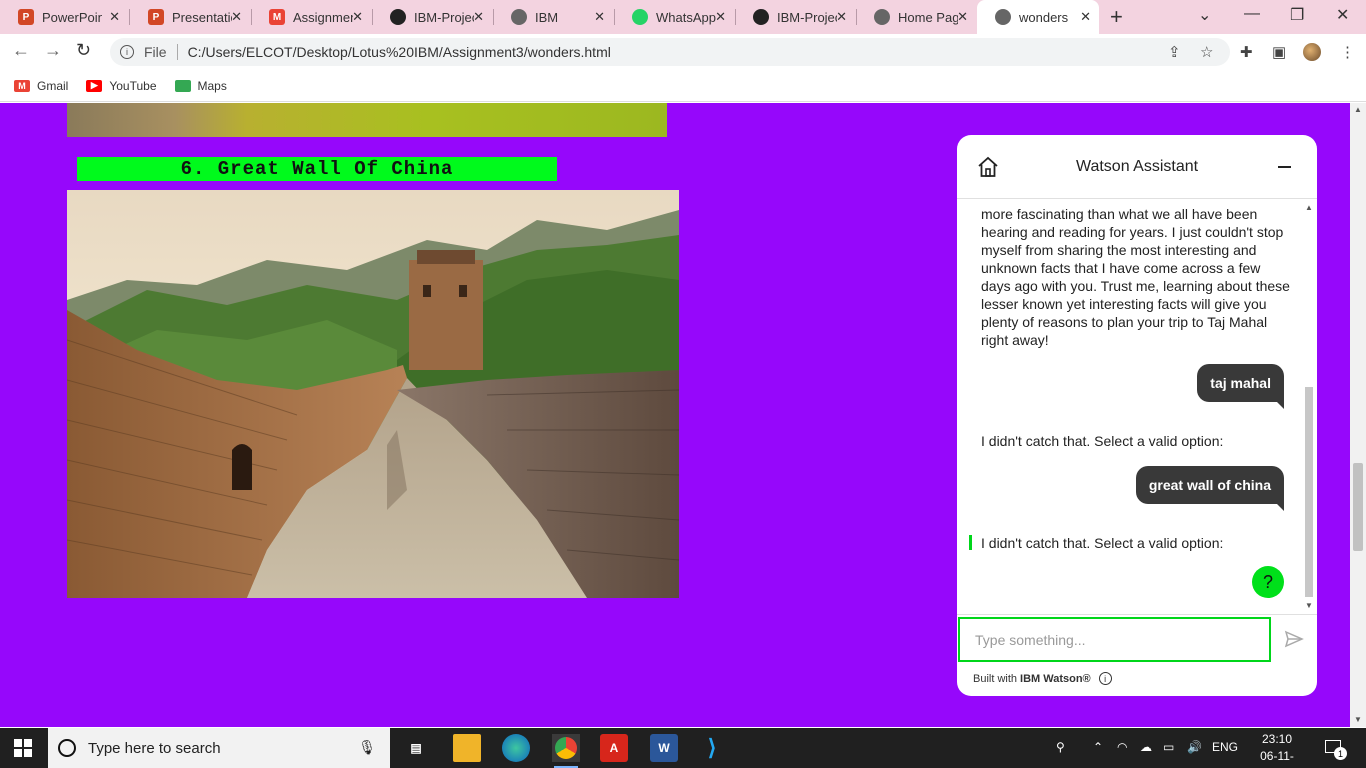 The height and width of the screenshot is (768, 1366). What do you see at coordinates (1277, 739) in the screenshot?
I see `clock-time: 23:10` at bounding box center [1277, 739].